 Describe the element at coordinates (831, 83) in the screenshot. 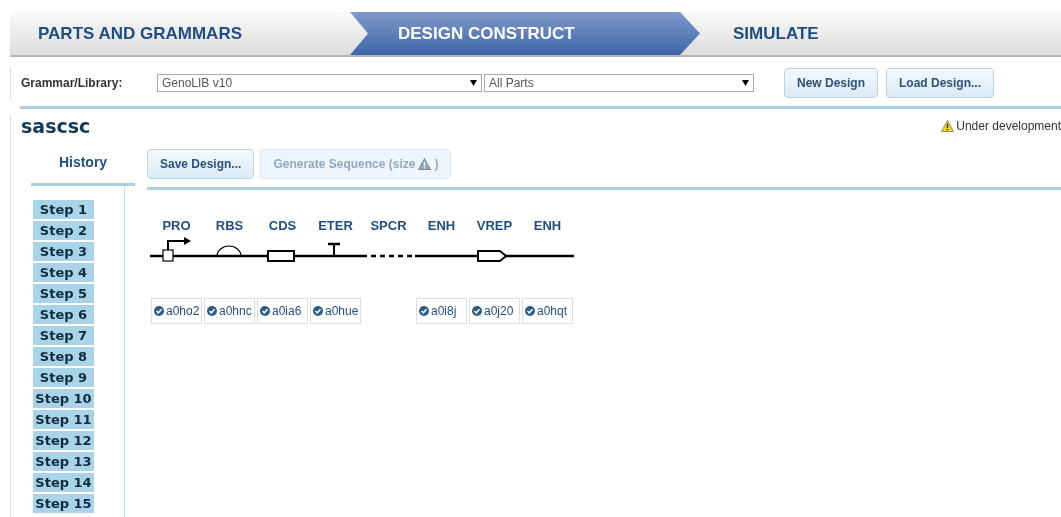

I see `toolbar-button: New Design` at that location.